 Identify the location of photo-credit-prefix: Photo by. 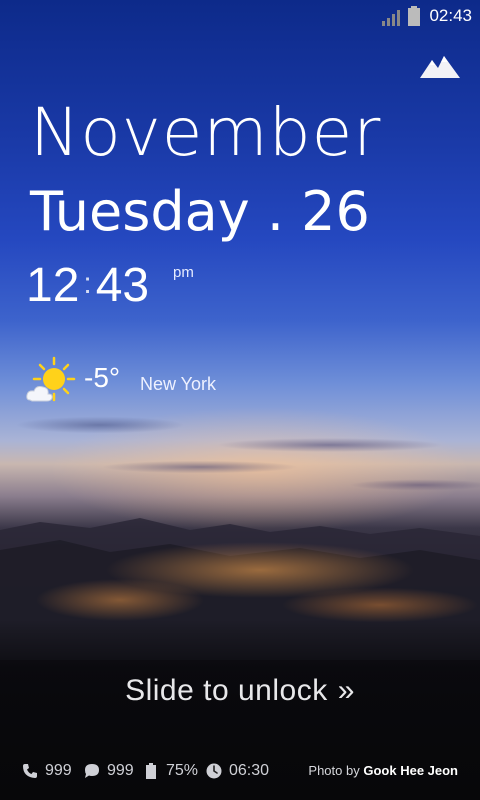
(334, 770).